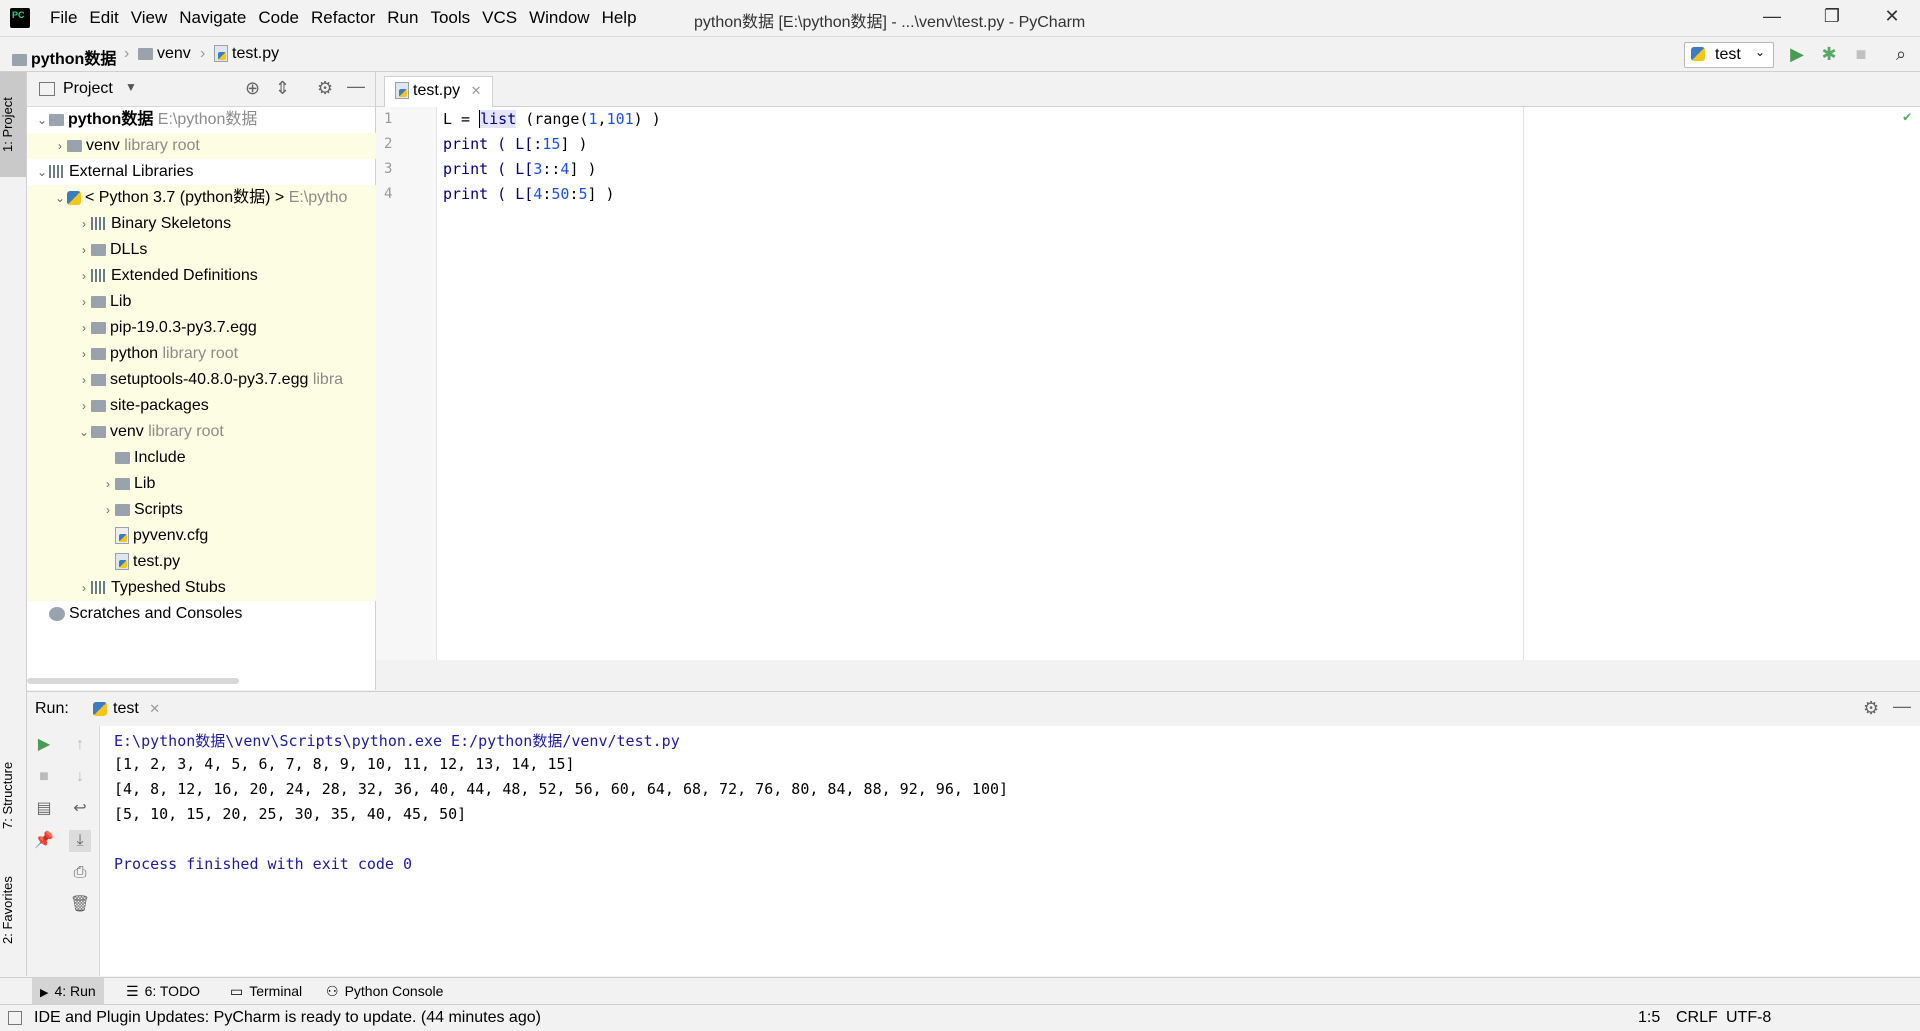  Describe the element at coordinates (226, 380) in the screenshot. I see `tree-item-setuptools-egg: › setuptools-40.8.0-py3.7.egg libra` at that location.